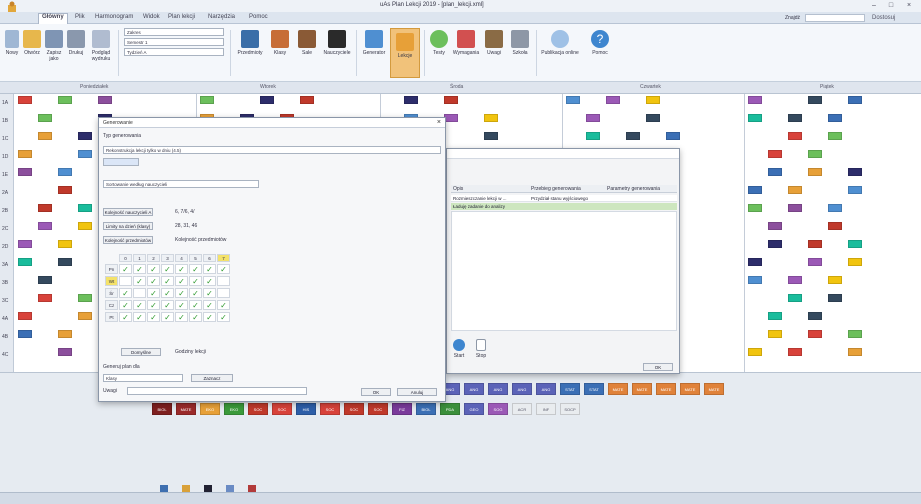 The height and width of the screenshot is (504, 921). I want to click on select-button: Zaznacz, so click(212, 378).